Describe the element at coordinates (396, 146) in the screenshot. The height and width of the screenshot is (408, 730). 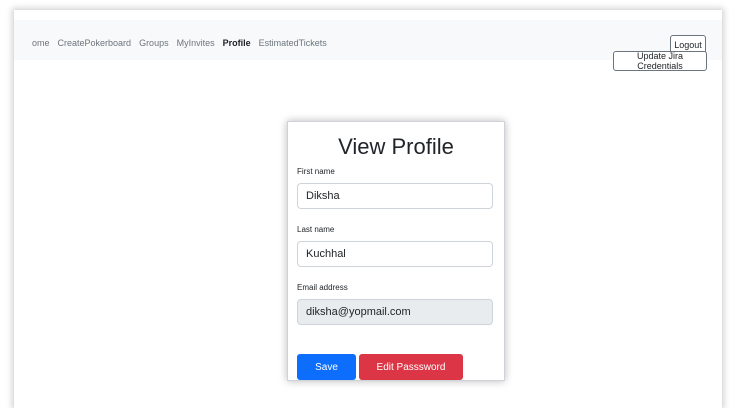
I see `page-title: View Profile` at that location.